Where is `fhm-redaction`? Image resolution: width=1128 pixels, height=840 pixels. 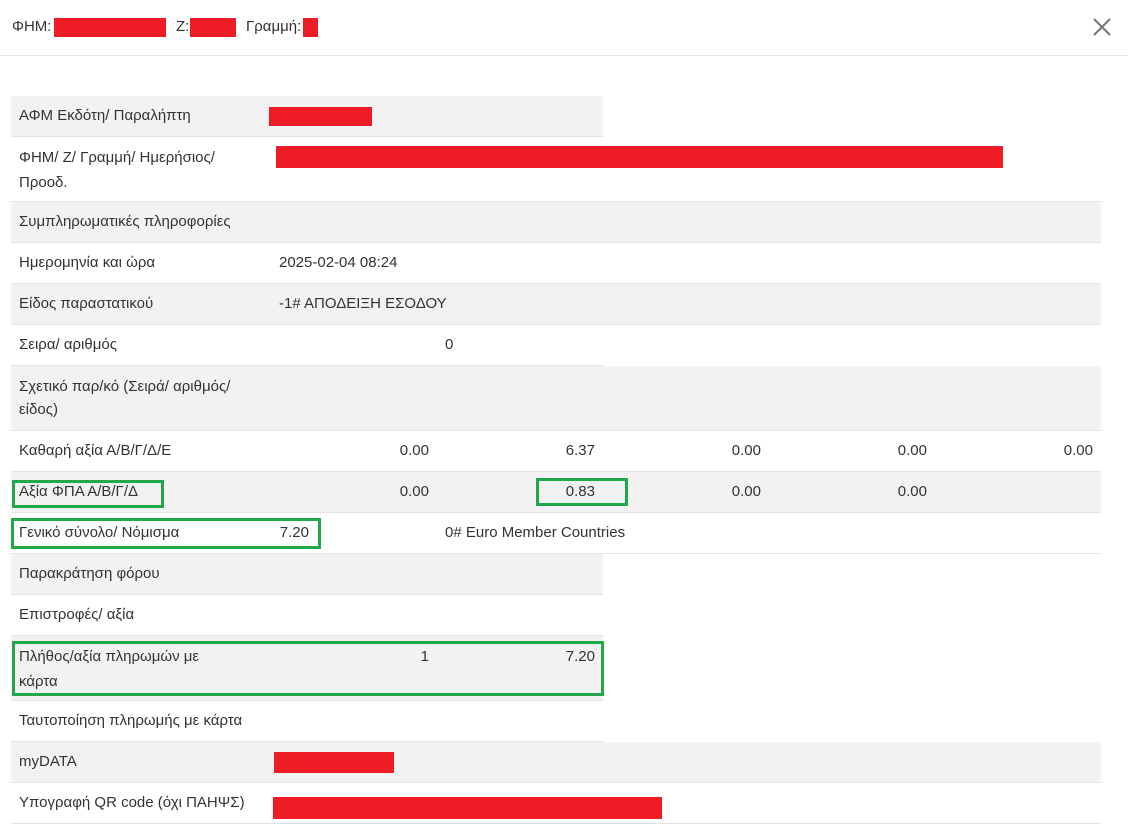
fhm-redaction is located at coordinates (110, 27).